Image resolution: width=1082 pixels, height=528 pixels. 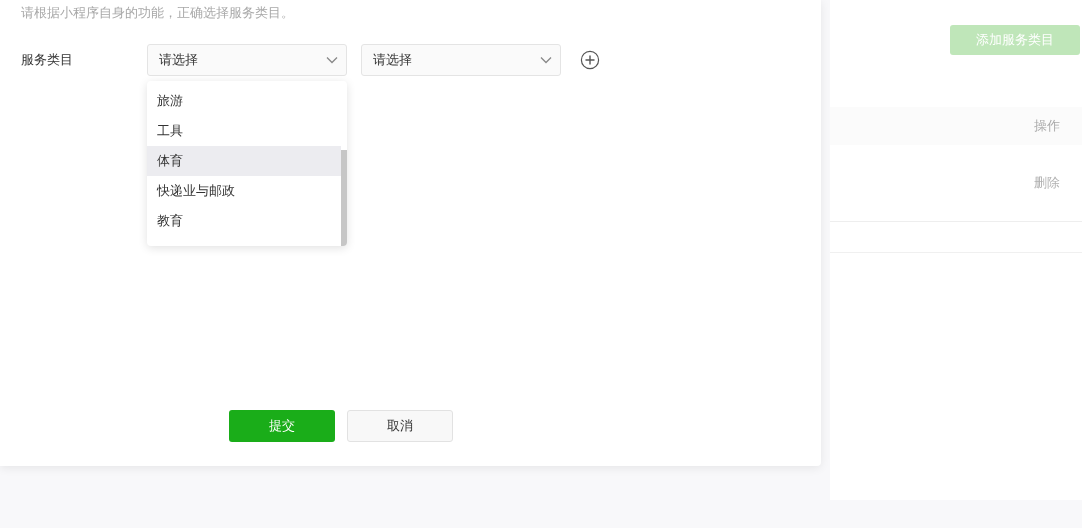 What do you see at coordinates (244, 161) in the screenshot?
I see `dropdown-option: 体育` at bounding box center [244, 161].